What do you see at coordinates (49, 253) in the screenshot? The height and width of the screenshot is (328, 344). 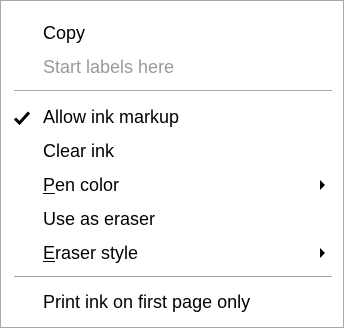 I see `mnemonic-letter: E` at bounding box center [49, 253].